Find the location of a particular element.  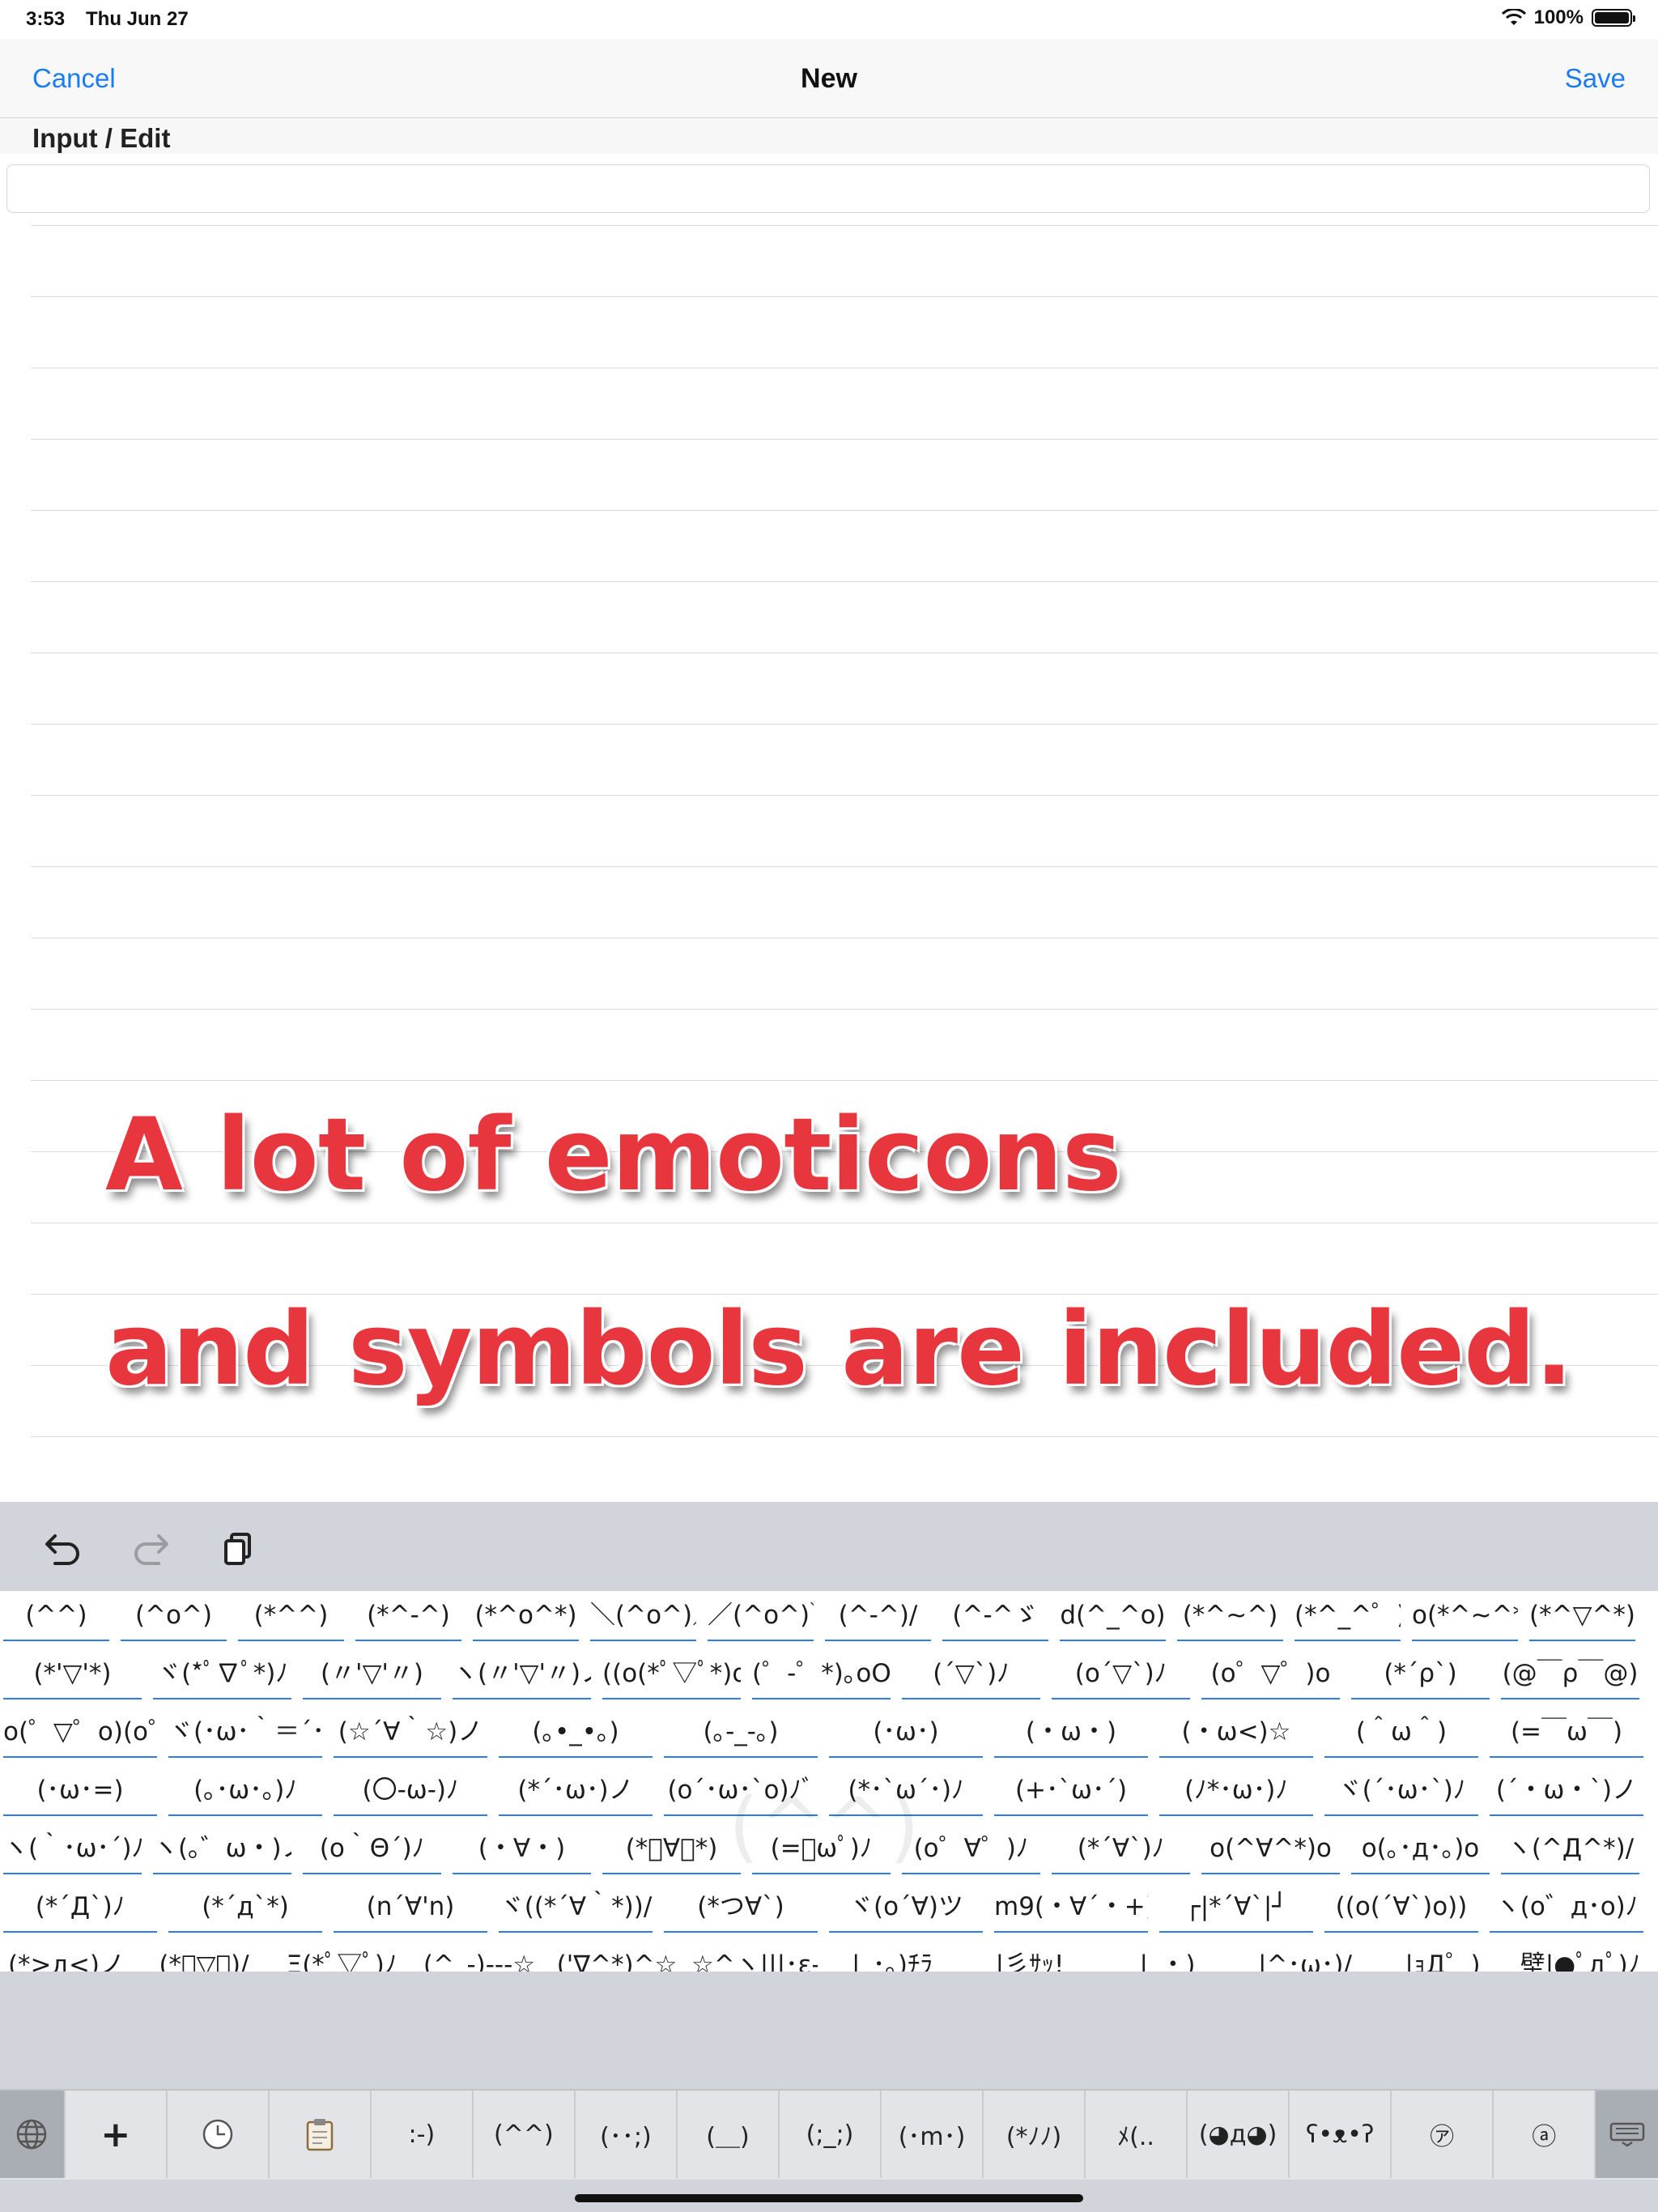

keyboard-hide-icon is located at coordinates (1627, 2134).